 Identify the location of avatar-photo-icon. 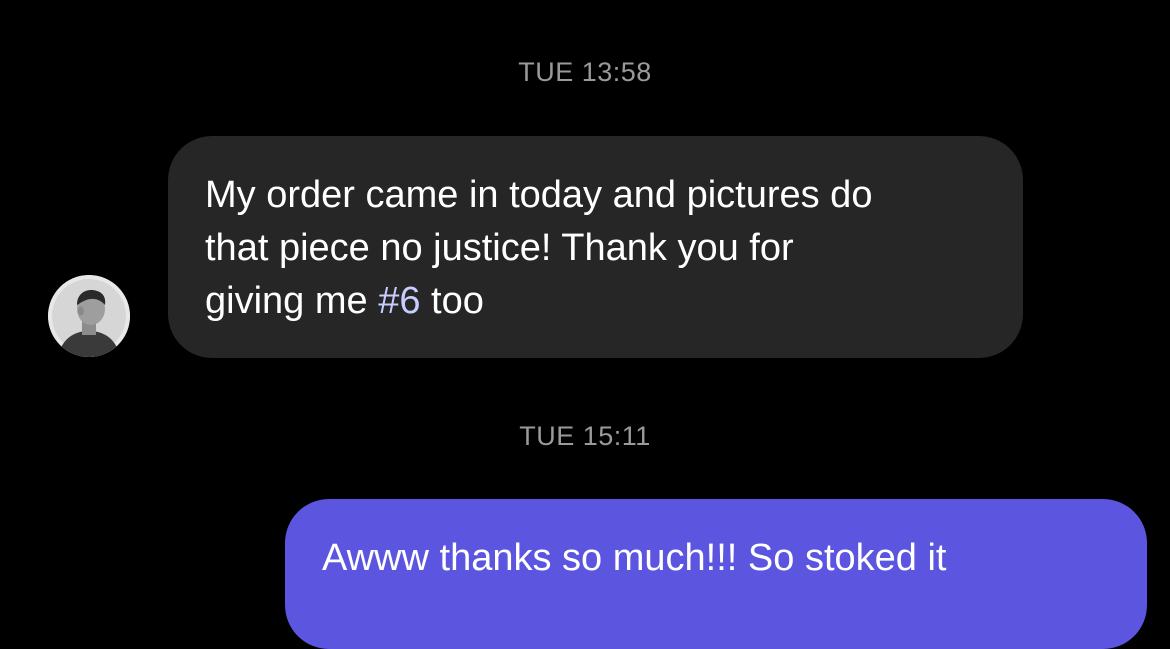
(89, 316).